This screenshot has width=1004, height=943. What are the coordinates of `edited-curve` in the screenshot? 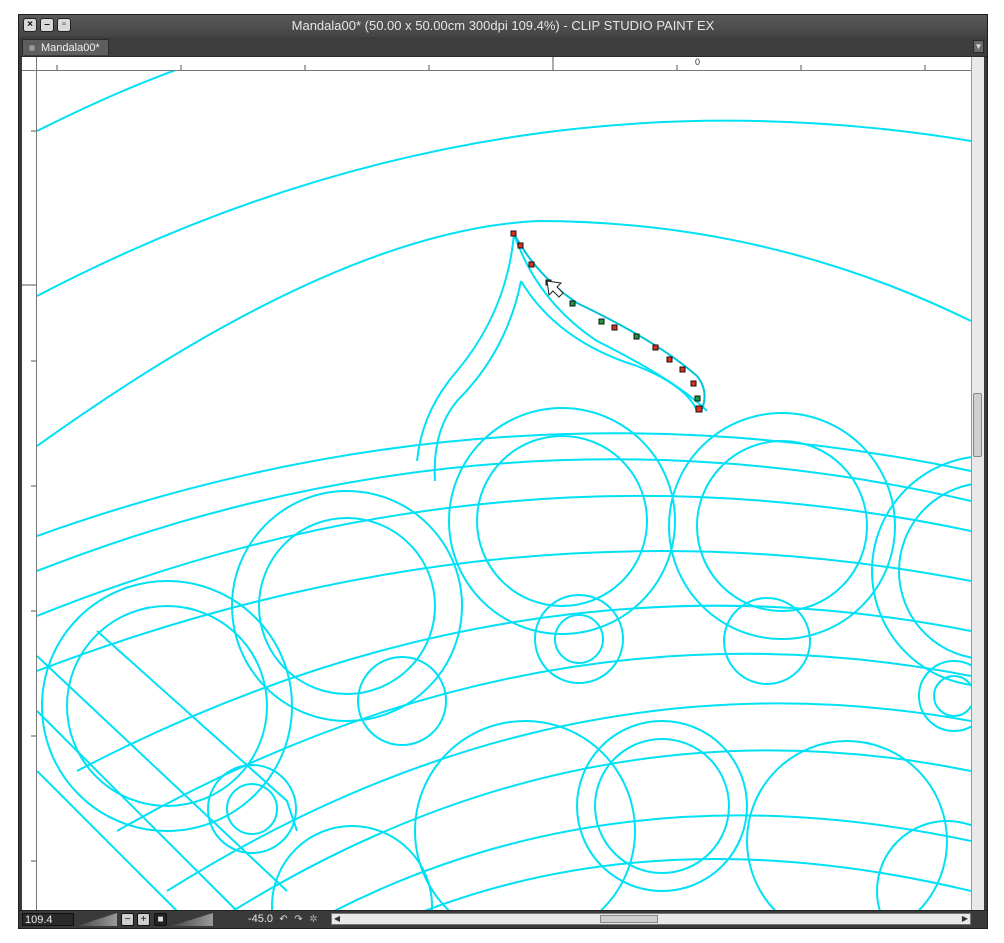 It's located at (609, 321).